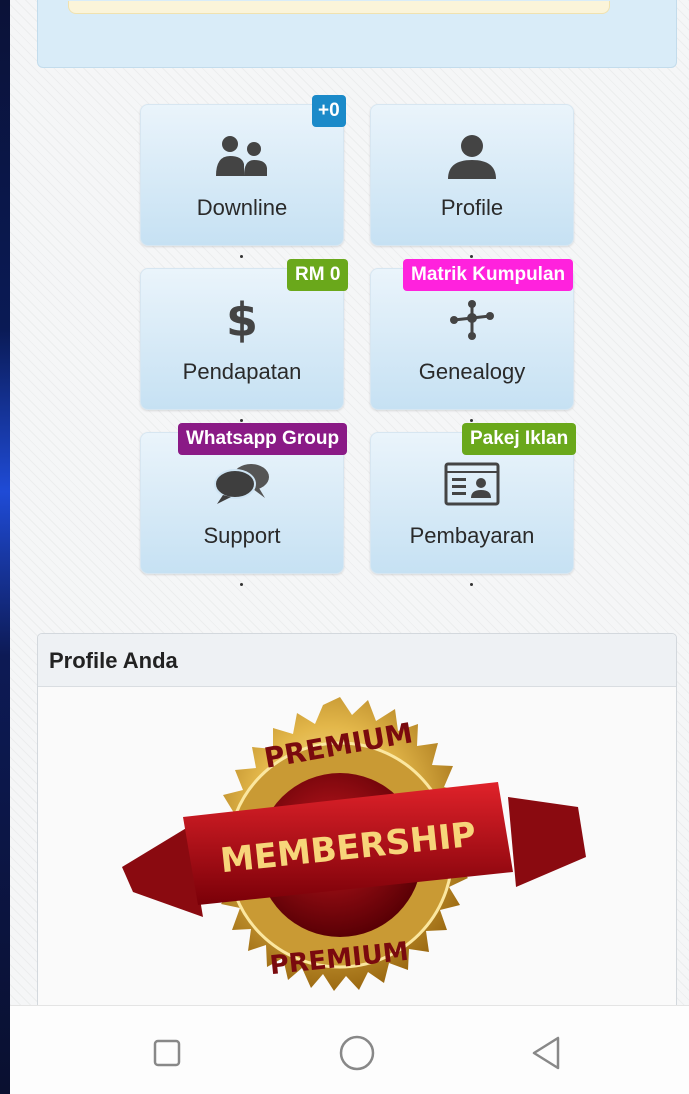  I want to click on home-icon, so click(357, 1055).